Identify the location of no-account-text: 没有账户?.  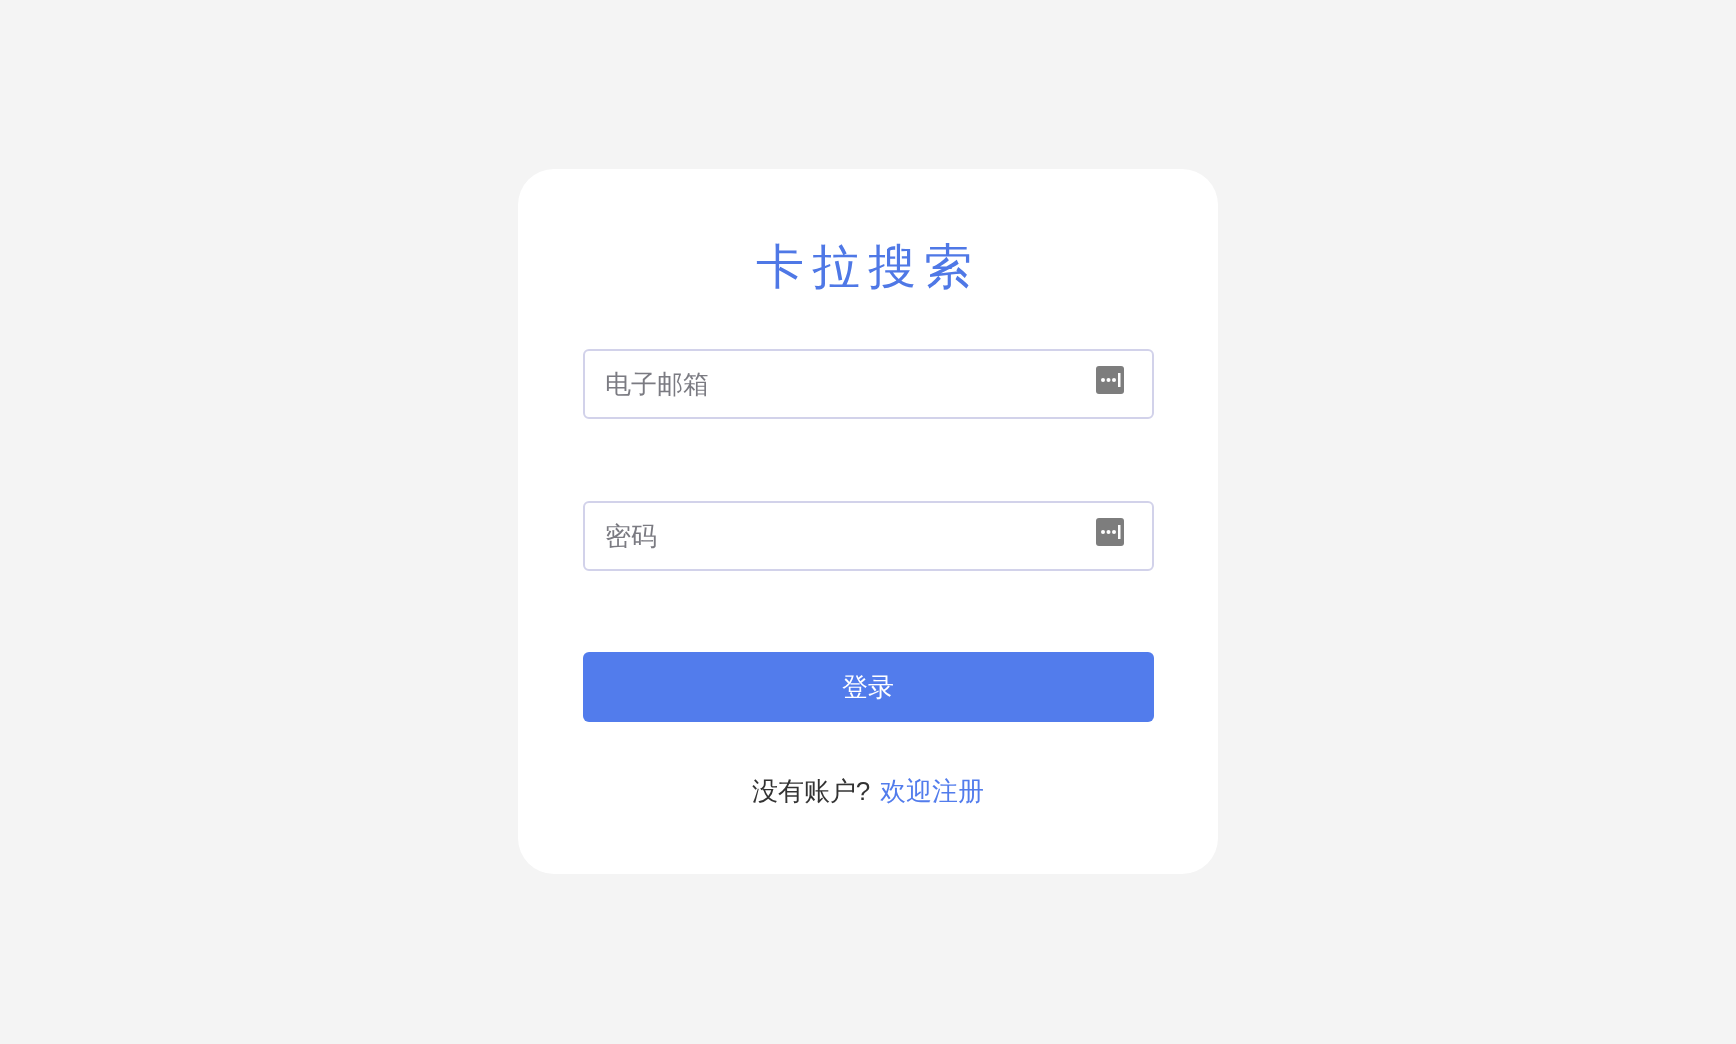
(811, 791).